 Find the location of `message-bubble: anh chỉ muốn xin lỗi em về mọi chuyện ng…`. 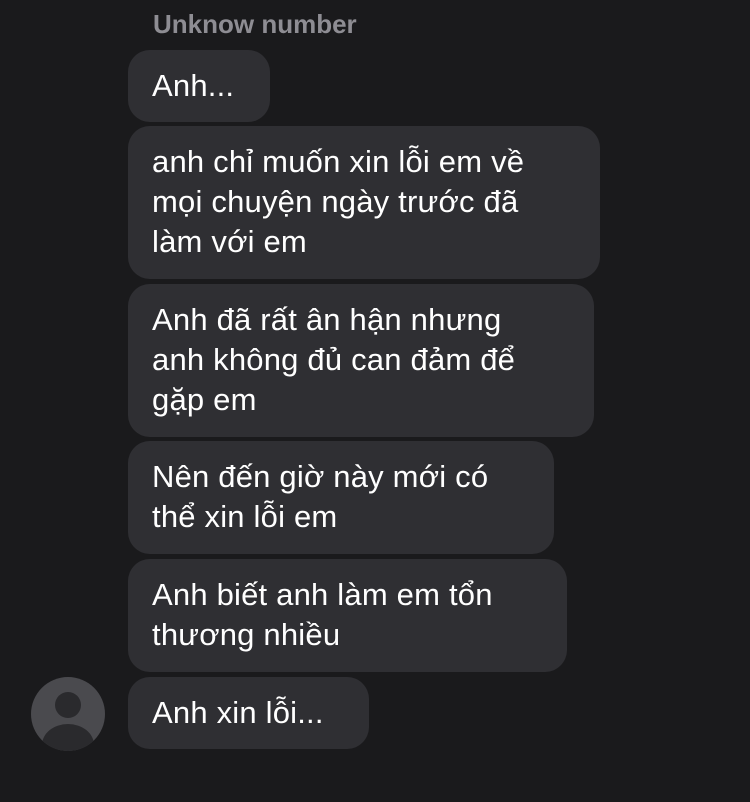

message-bubble: anh chỉ muốn xin lỗi em về mọi chuyện ng… is located at coordinates (364, 202).